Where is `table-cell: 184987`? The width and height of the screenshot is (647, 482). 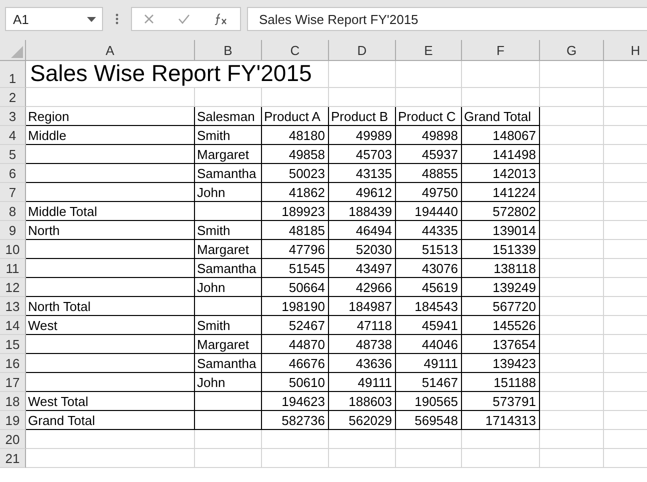 table-cell: 184987 is located at coordinates (362, 306).